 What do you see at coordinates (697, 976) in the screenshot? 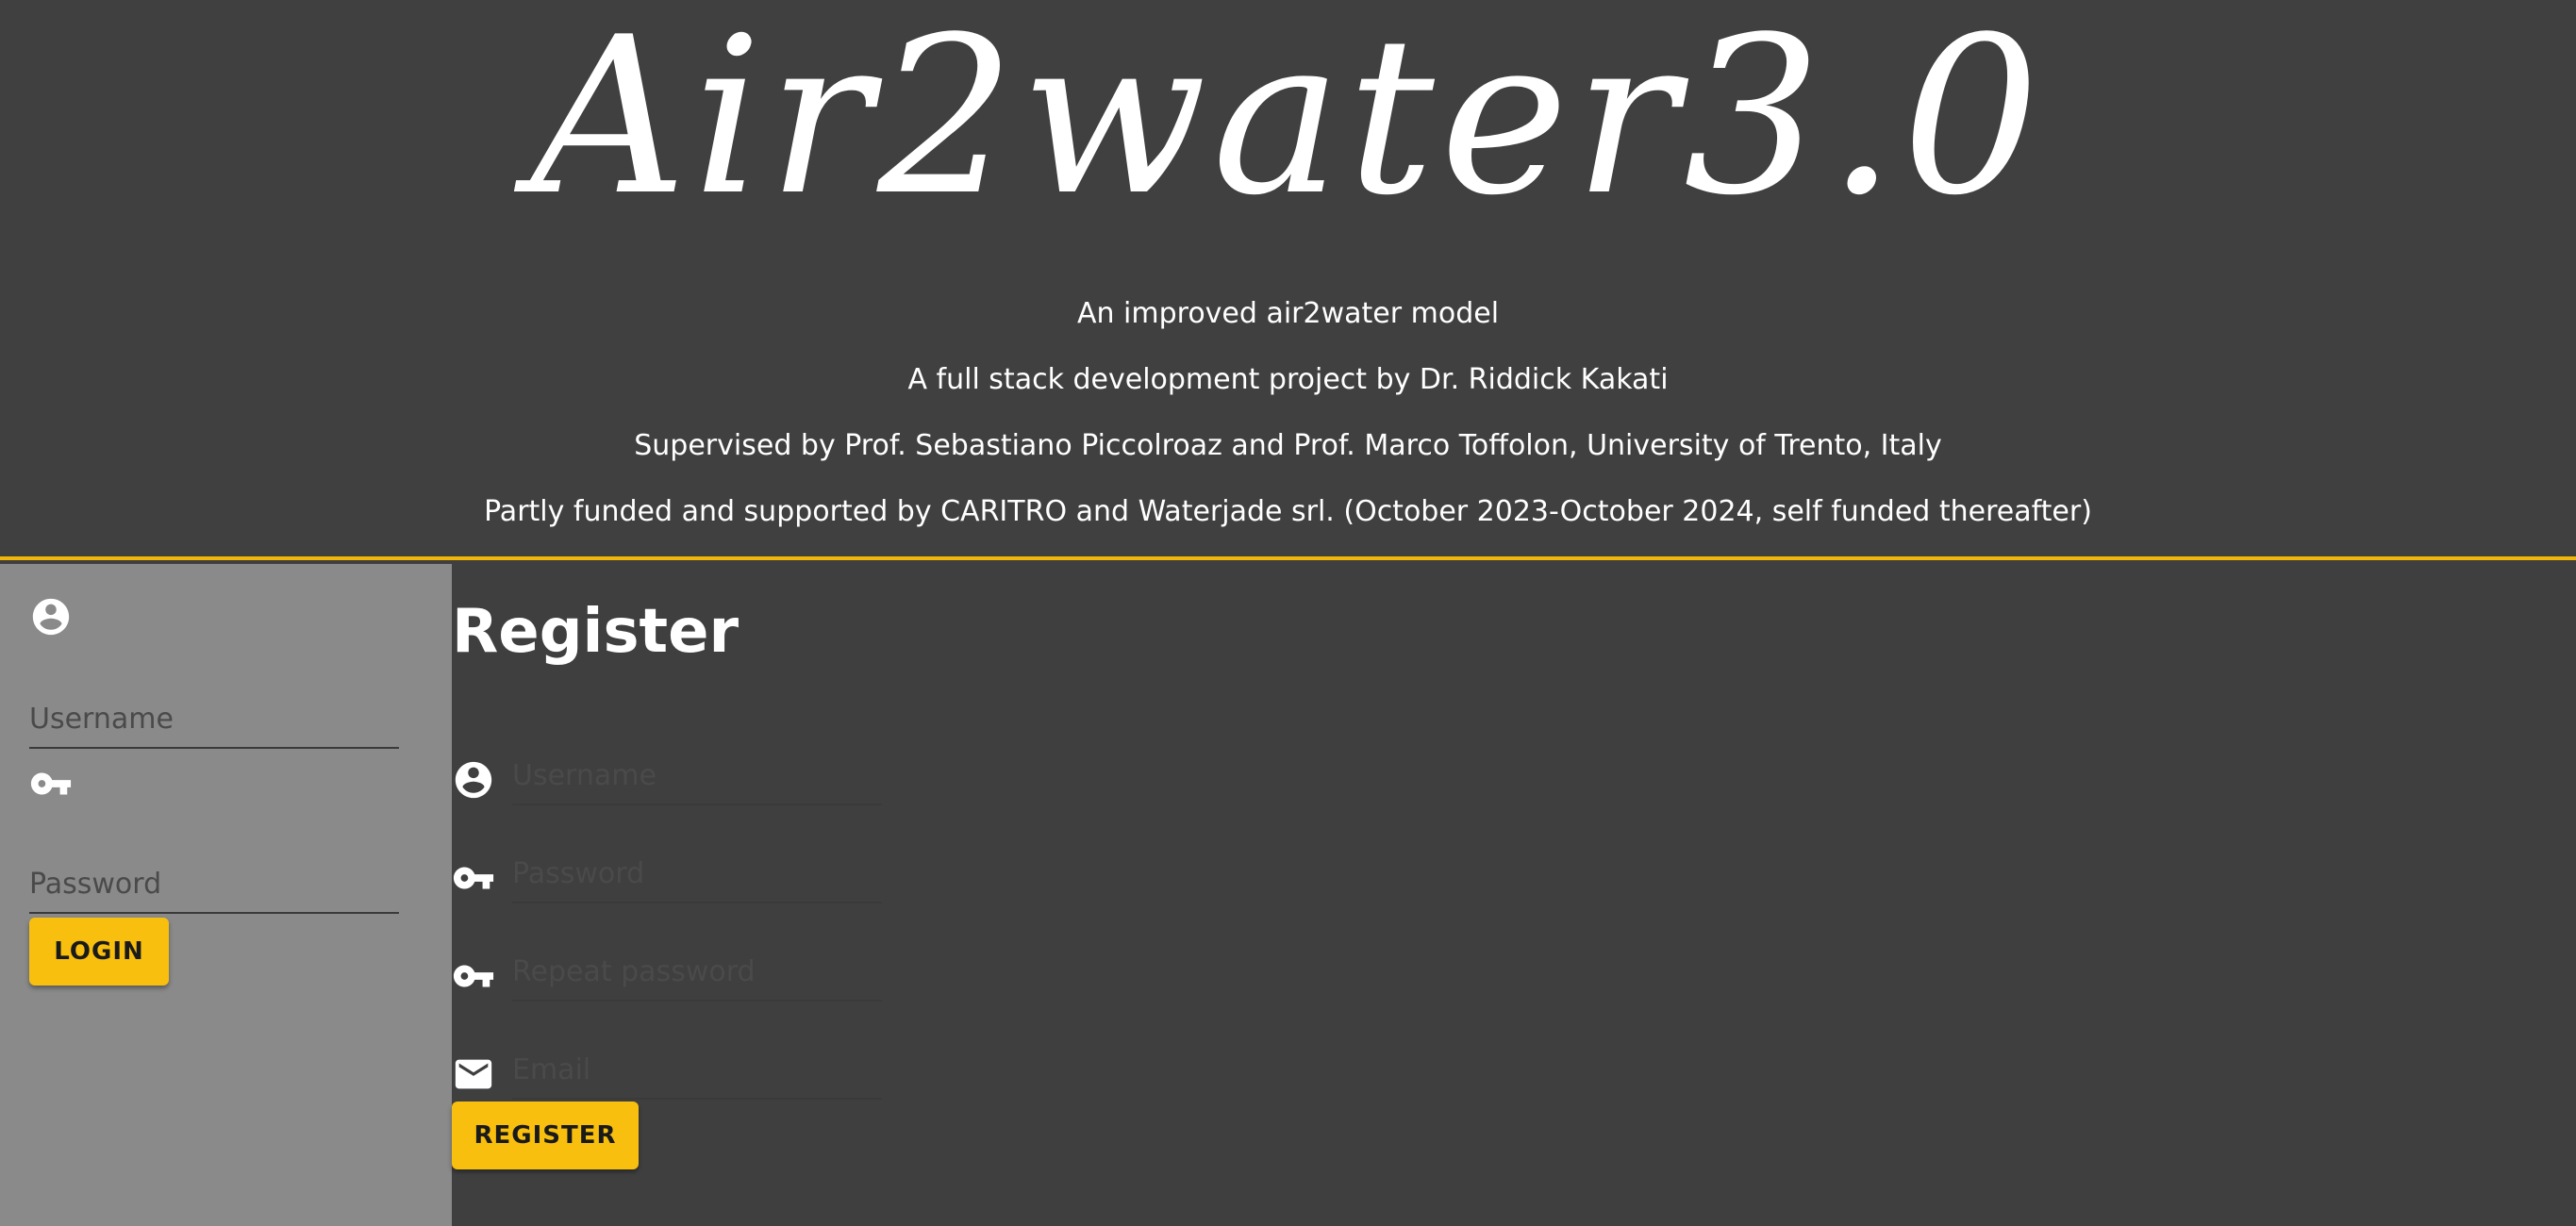
I see `register-repeat-password-input` at bounding box center [697, 976].